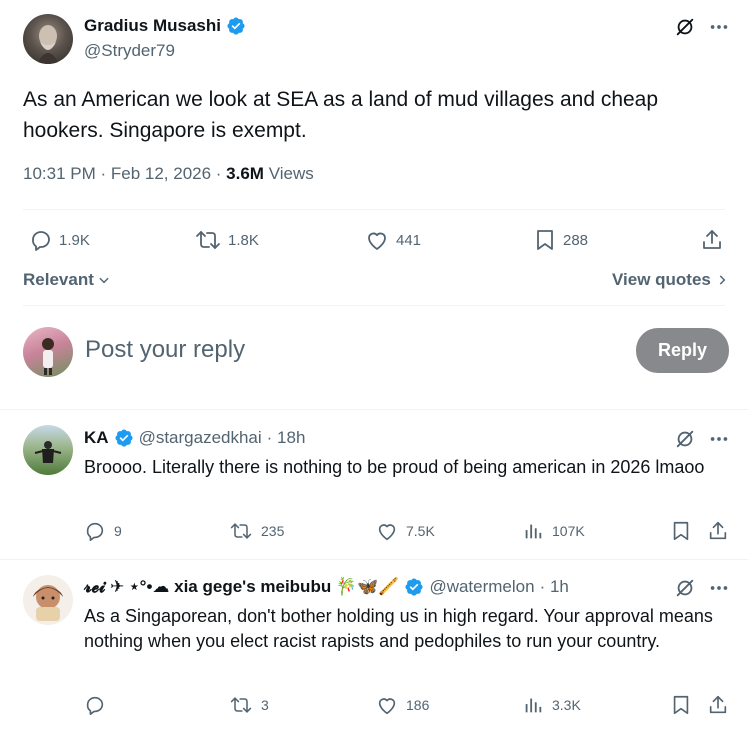  What do you see at coordinates (165, 350) in the screenshot?
I see `reply-composer-input: Post your reply` at bounding box center [165, 350].